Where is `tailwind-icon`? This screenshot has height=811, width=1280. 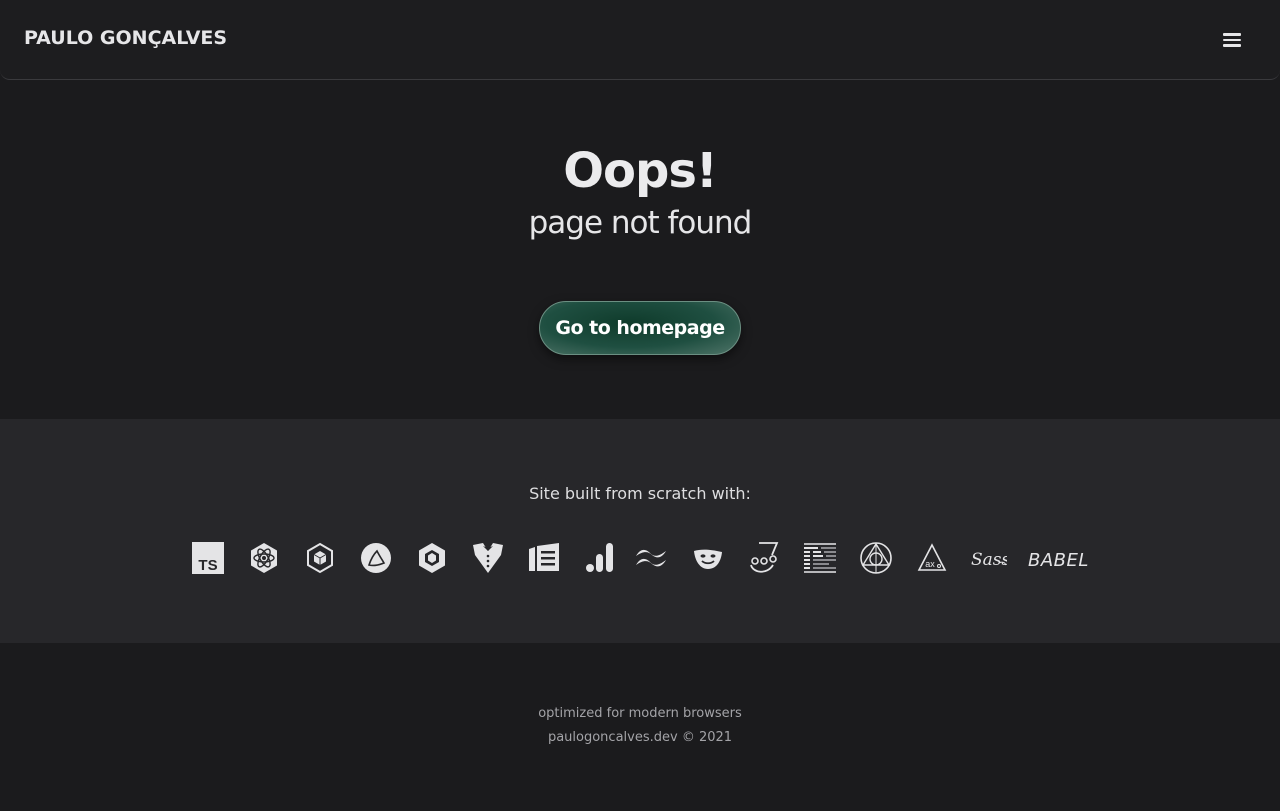
tailwind-icon is located at coordinates (651, 558).